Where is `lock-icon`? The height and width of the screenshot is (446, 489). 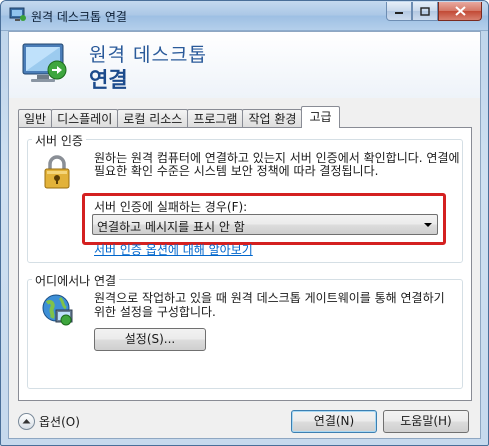 lock-icon is located at coordinates (57, 172).